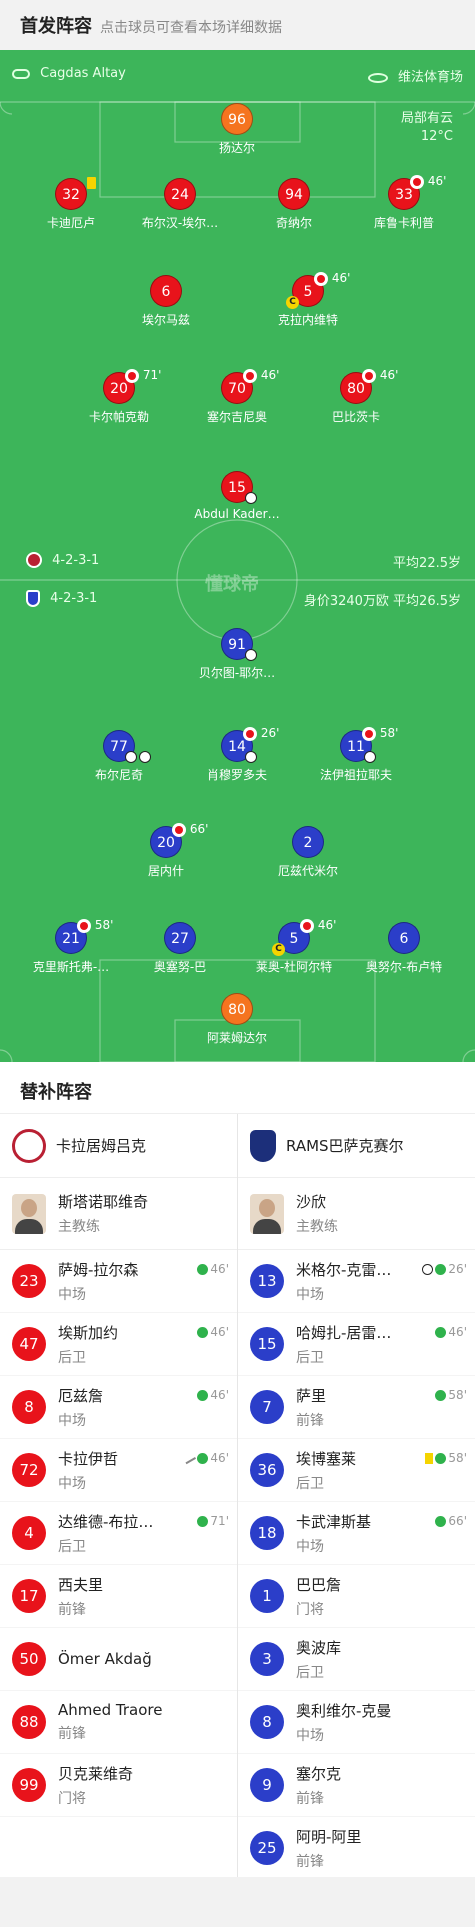  I want to click on sub-player-row: 25 阿明-阿里 前锋, so click(356, 1848).